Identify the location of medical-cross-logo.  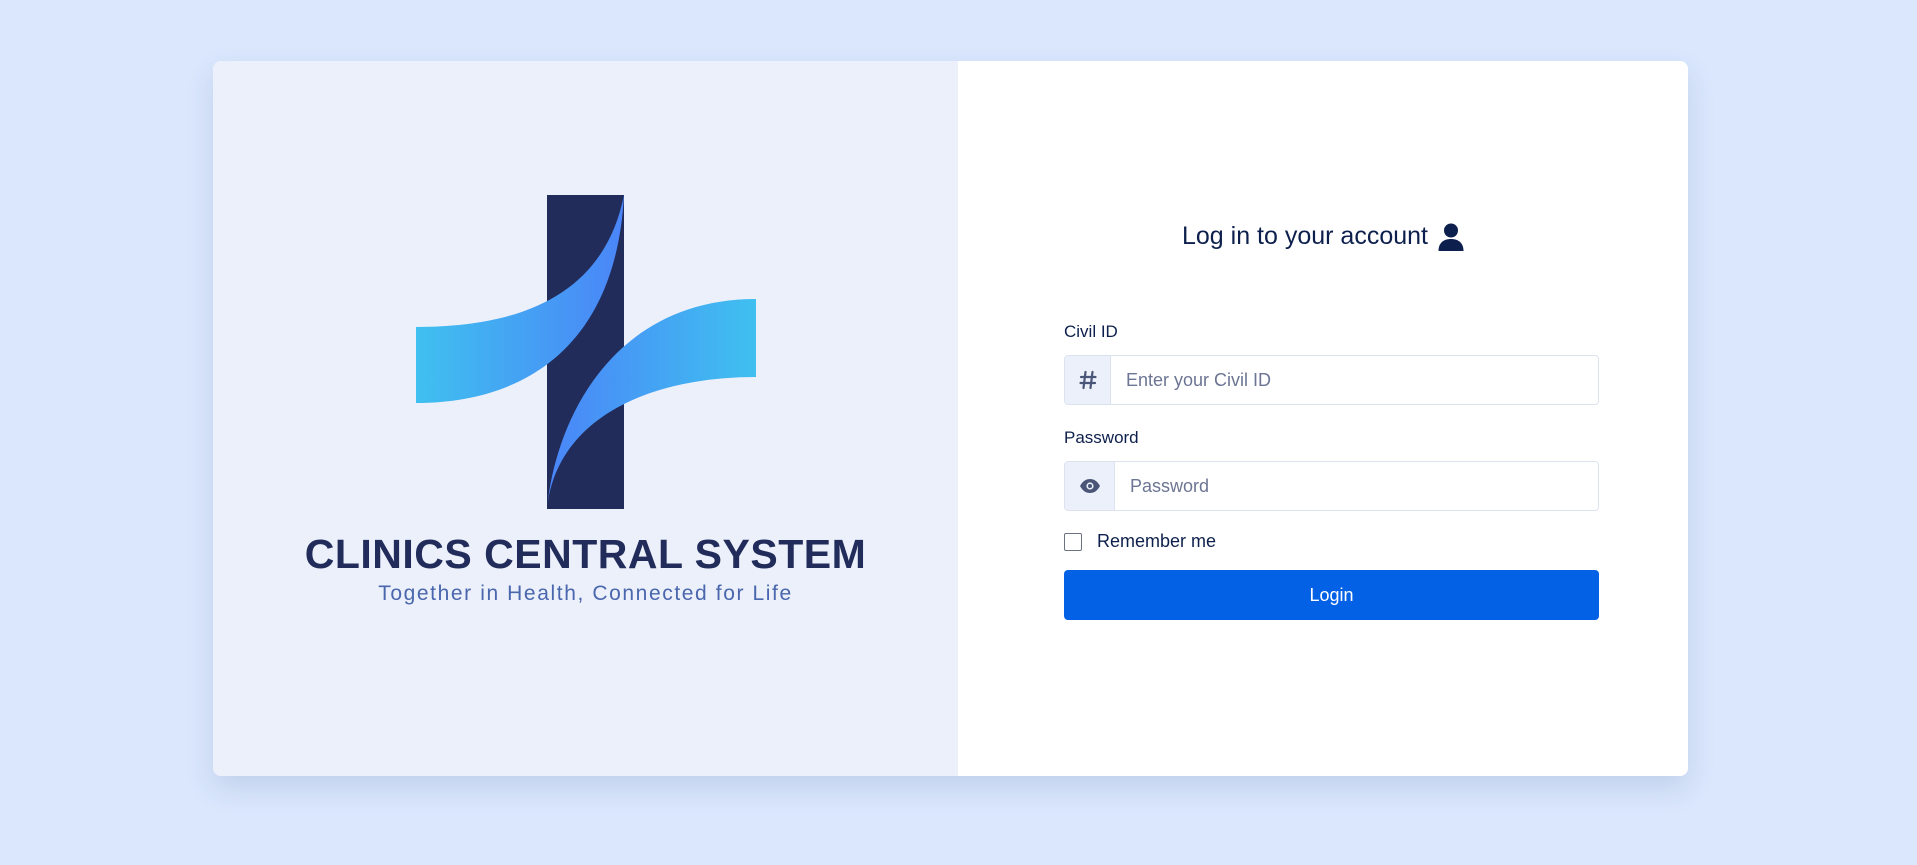
(586, 352).